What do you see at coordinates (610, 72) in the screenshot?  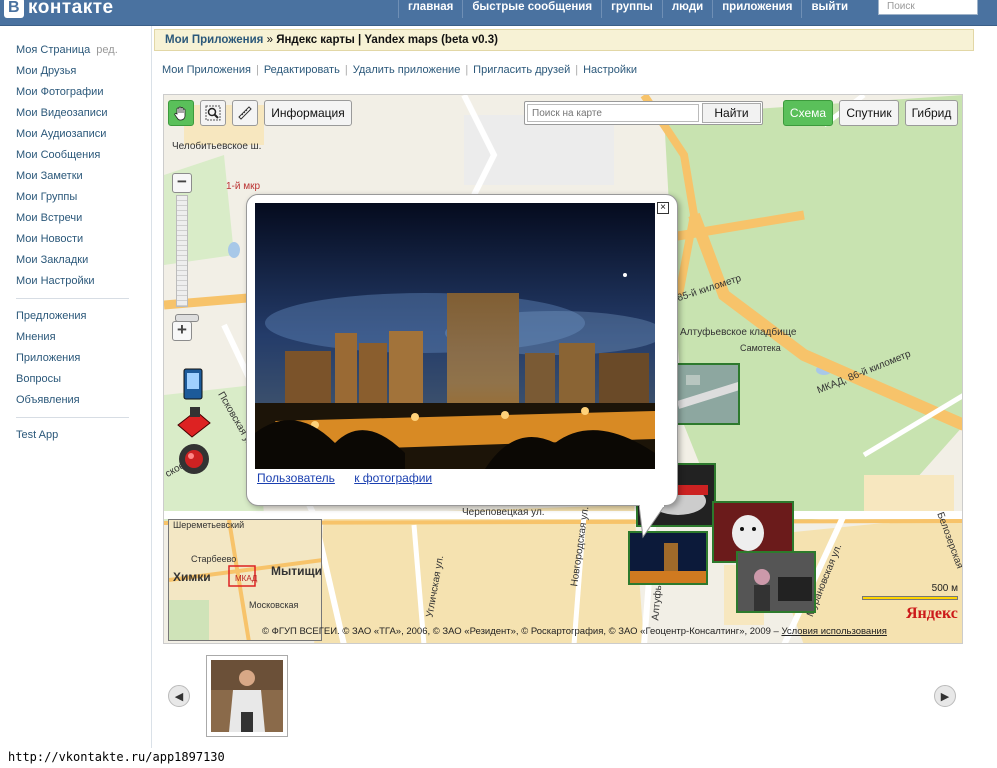 I see `subnav-settings: Настройки` at bounding box center [610, 72].